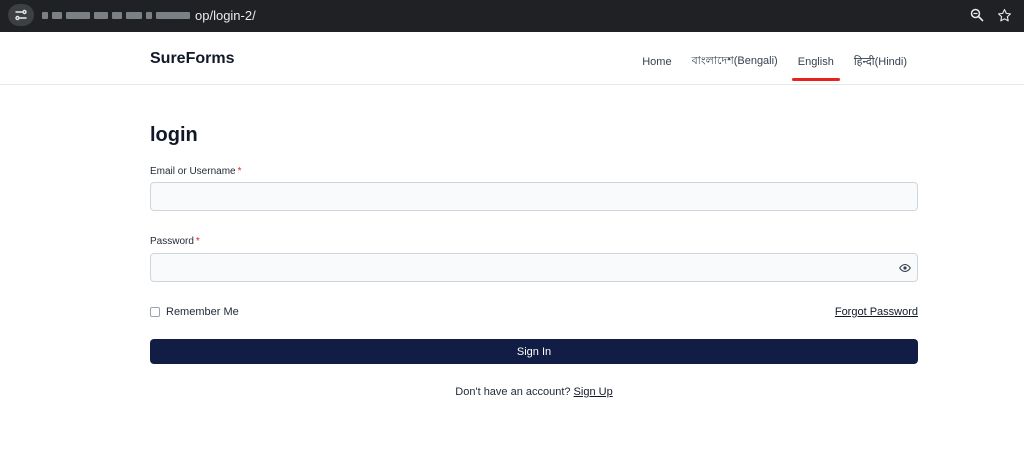 The image size is (1024, 456). I want to click on forgot-password-link: Forgot Password, so click(876, 312).